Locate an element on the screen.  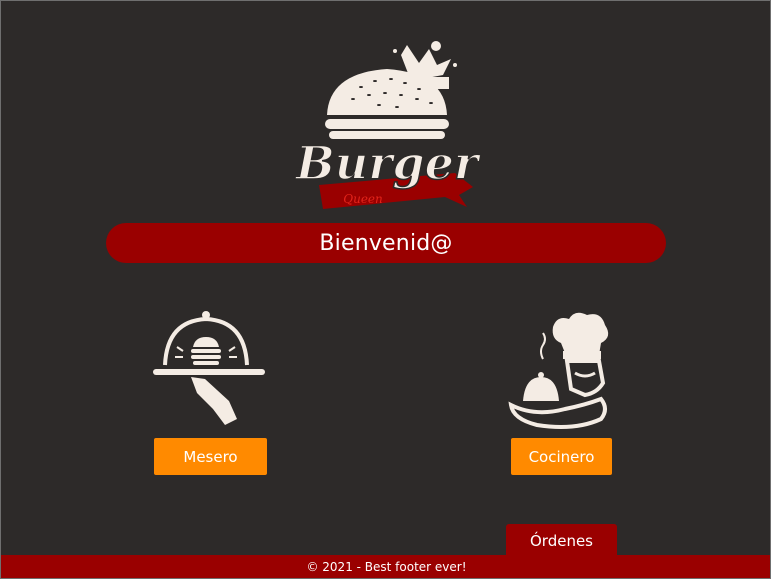
orders-tab-label: Órdenes is located at coordinates (561, 540).